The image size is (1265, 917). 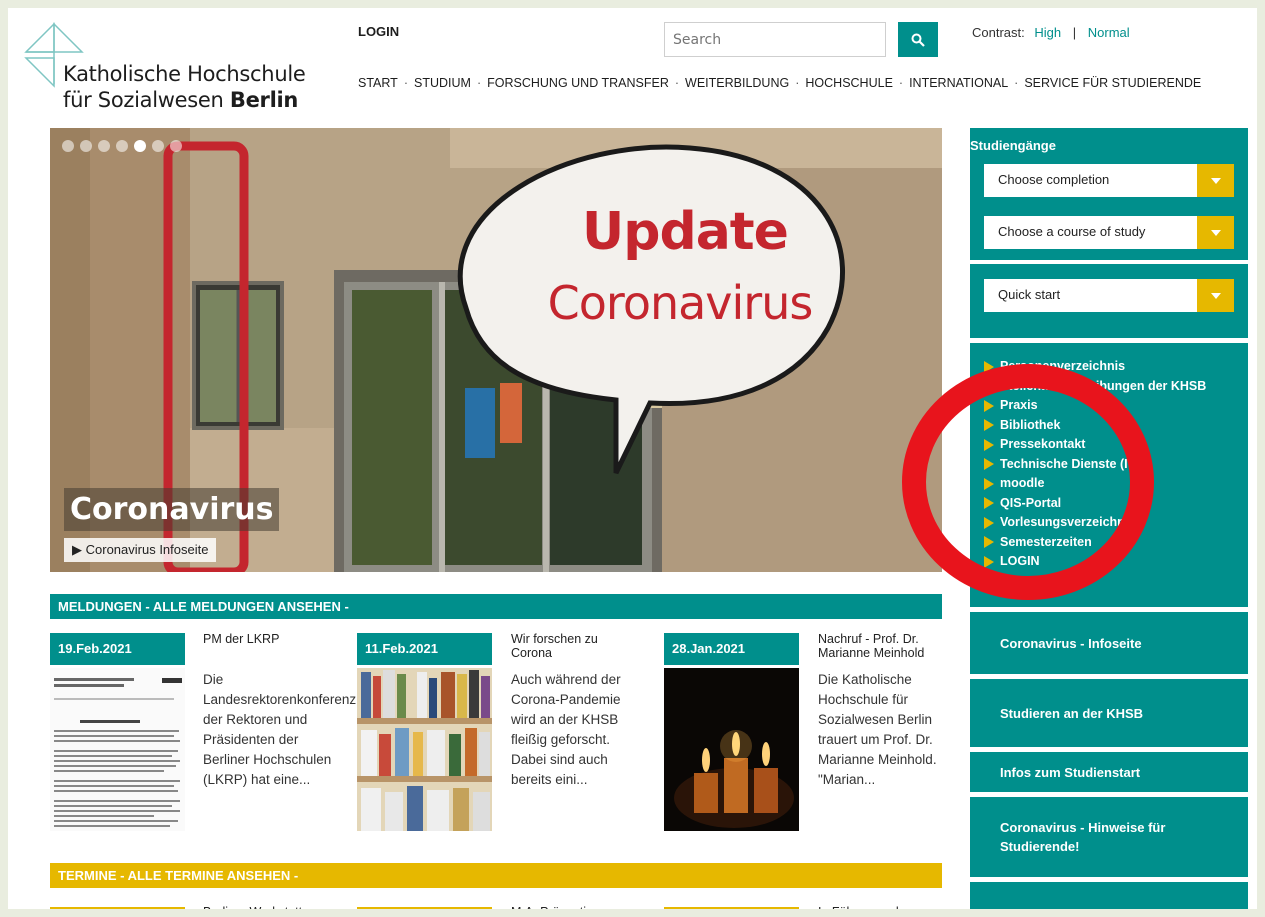 I want to click on sidebar-box-corona-hinweise: Coronavirus - Hinweise für Studierende!, so click(x=1109, y=837).